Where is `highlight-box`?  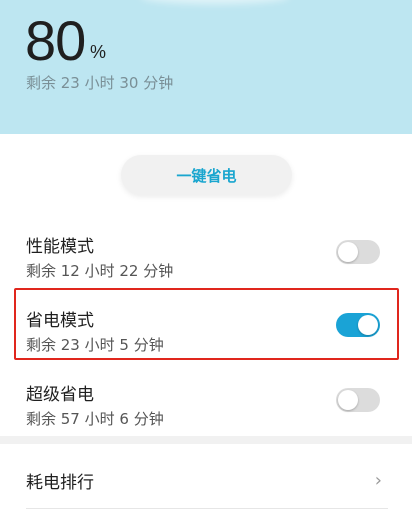 highlight-box is located at coordinates (206, 324).